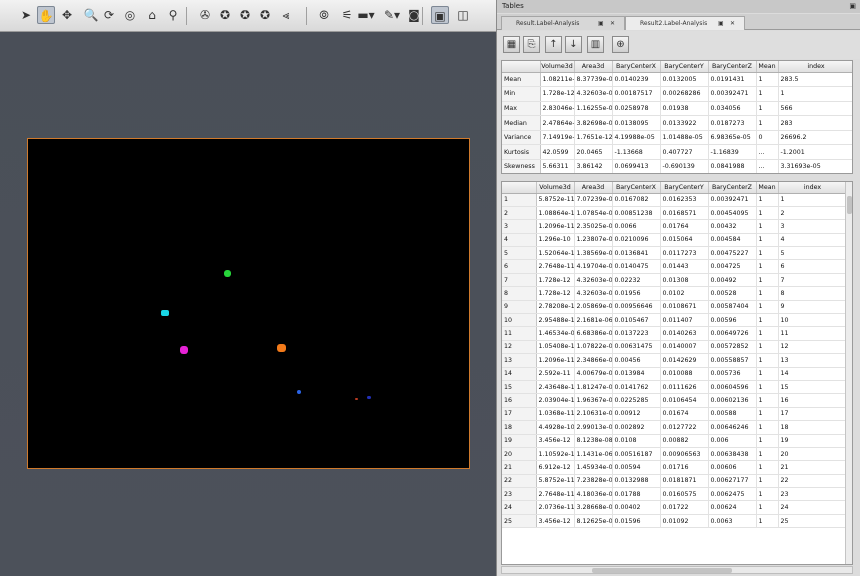 This screenshot has width=860, height=576. What do you see at coordinates (684, 253) in the screenshot?
I see `table-cell: 0.0117273` at bounding box center [684, 253].